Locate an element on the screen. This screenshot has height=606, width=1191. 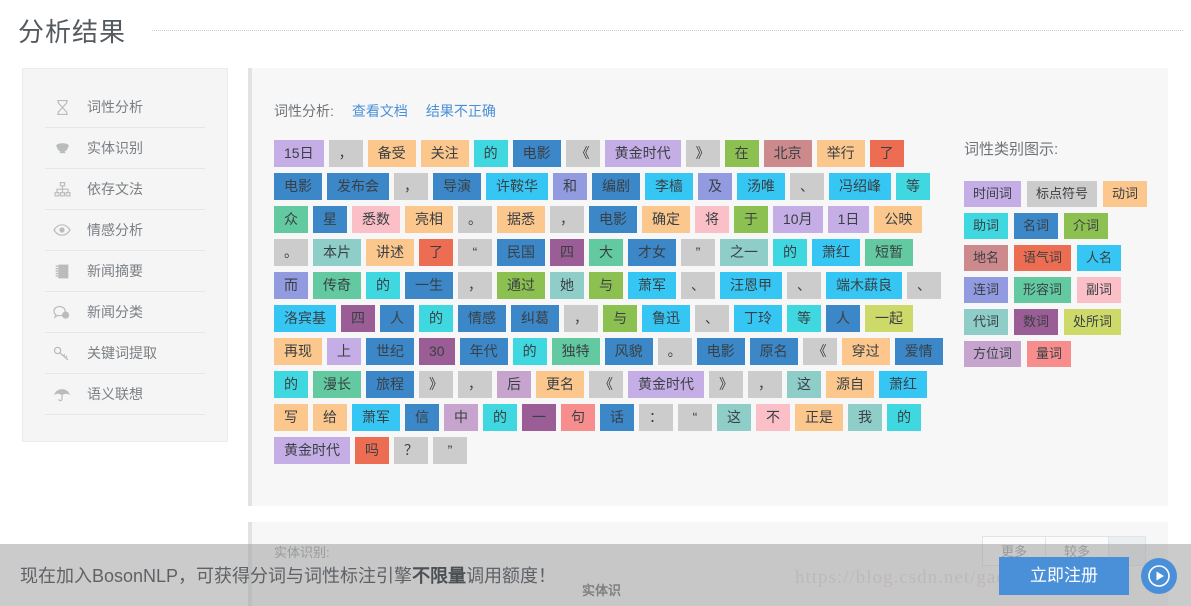
legend-chip: 形容词 is located at coordinates (1043, 290).